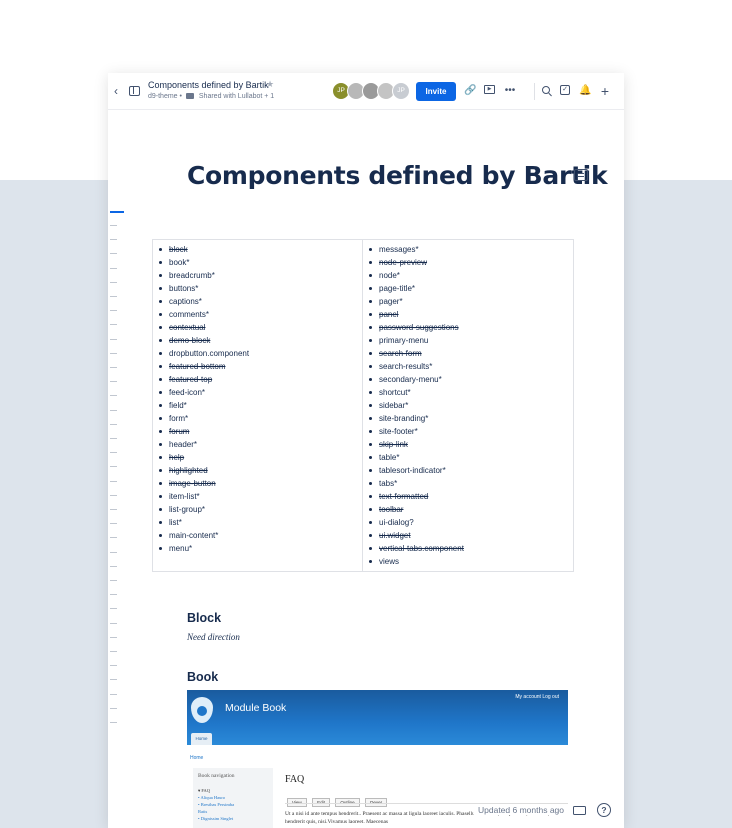 This screenshot has width=732, height=828. What do you see at coordinates (260, 353) in the screenshot?
I see `component-item: dropbutton.component` at bounding box center [260, 353].